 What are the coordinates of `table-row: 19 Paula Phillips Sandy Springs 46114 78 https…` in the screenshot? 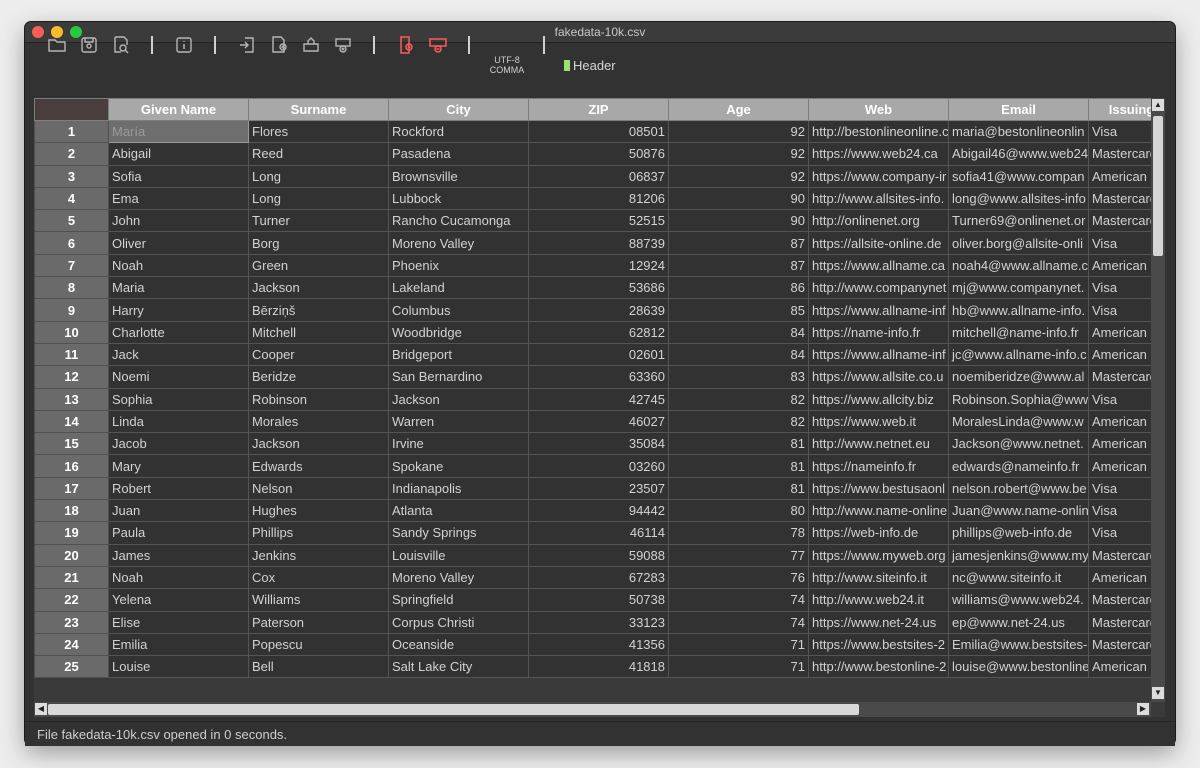 It's located at (592, 533).